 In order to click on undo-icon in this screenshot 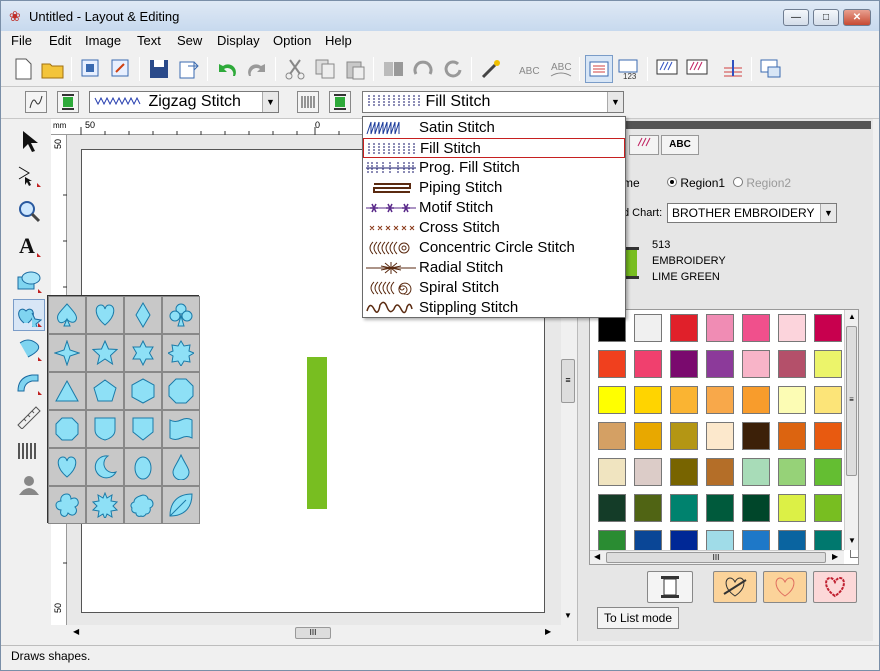, I will do `click(227, 69)`.